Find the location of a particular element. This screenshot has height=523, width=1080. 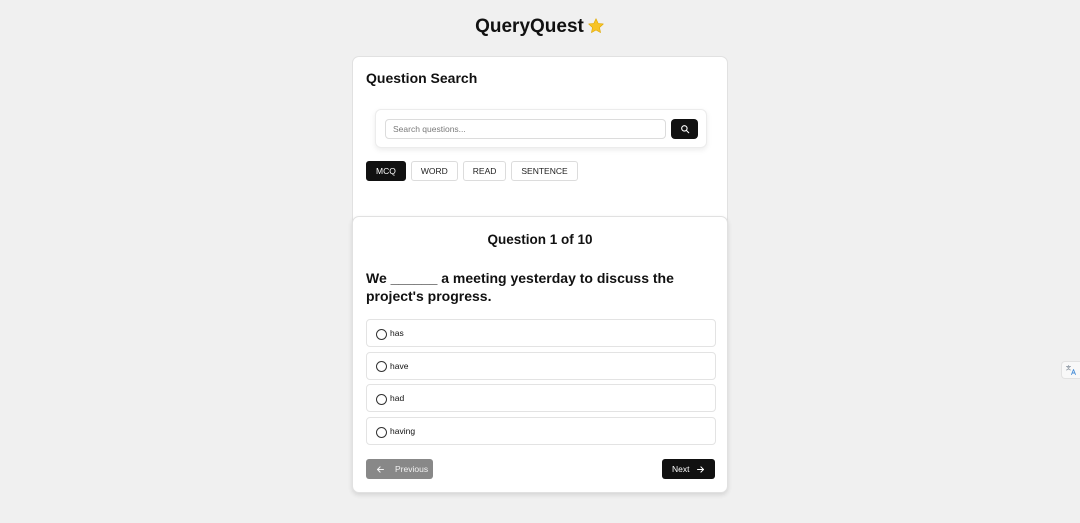

search-bar is located at coordinates (541, 128).